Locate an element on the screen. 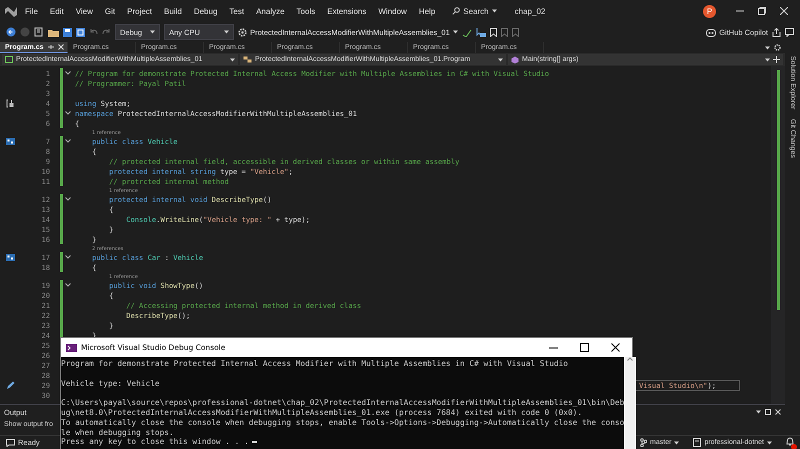 This screenshot has height=449, width=800. menu-item: View is located at coordinates (84, 11).